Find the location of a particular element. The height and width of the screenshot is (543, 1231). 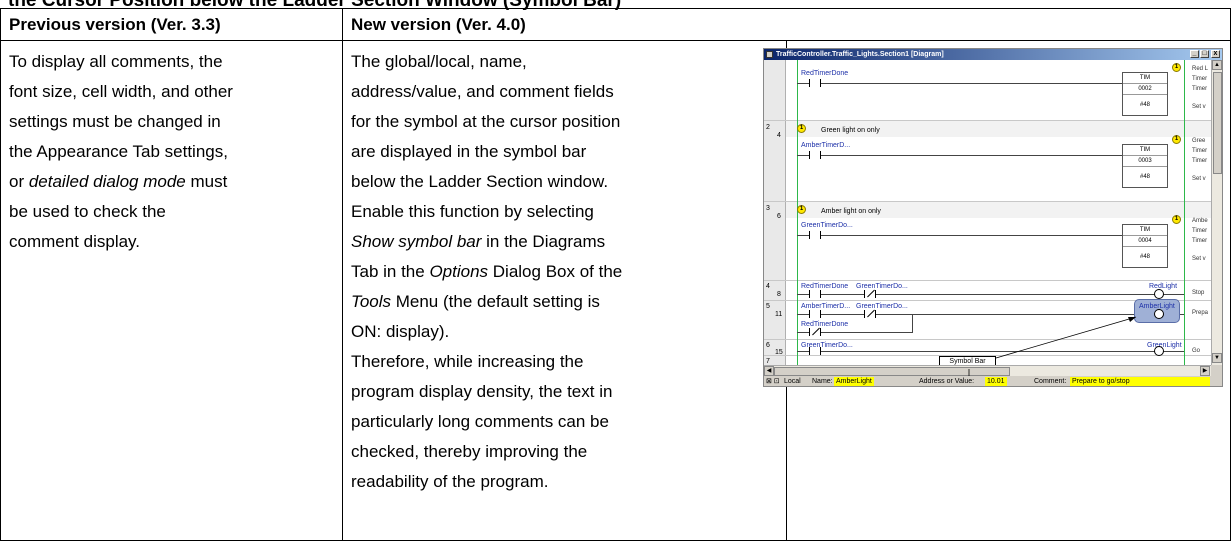

emphasis-text: Tools is located at coordinates (371, 301).